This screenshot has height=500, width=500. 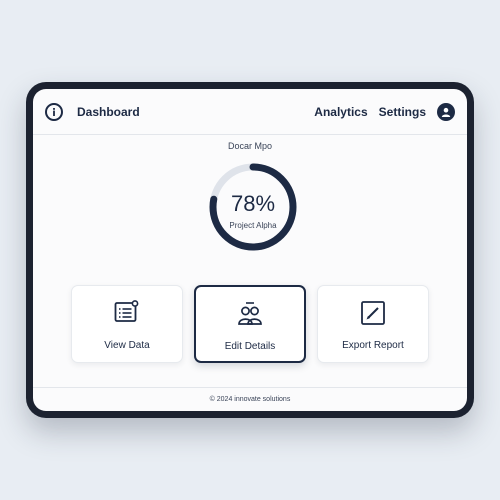 What do you see at coordinates (54, 111) in the screenshot?
I see `info-logo-icon` at bounding box center [54, 111].